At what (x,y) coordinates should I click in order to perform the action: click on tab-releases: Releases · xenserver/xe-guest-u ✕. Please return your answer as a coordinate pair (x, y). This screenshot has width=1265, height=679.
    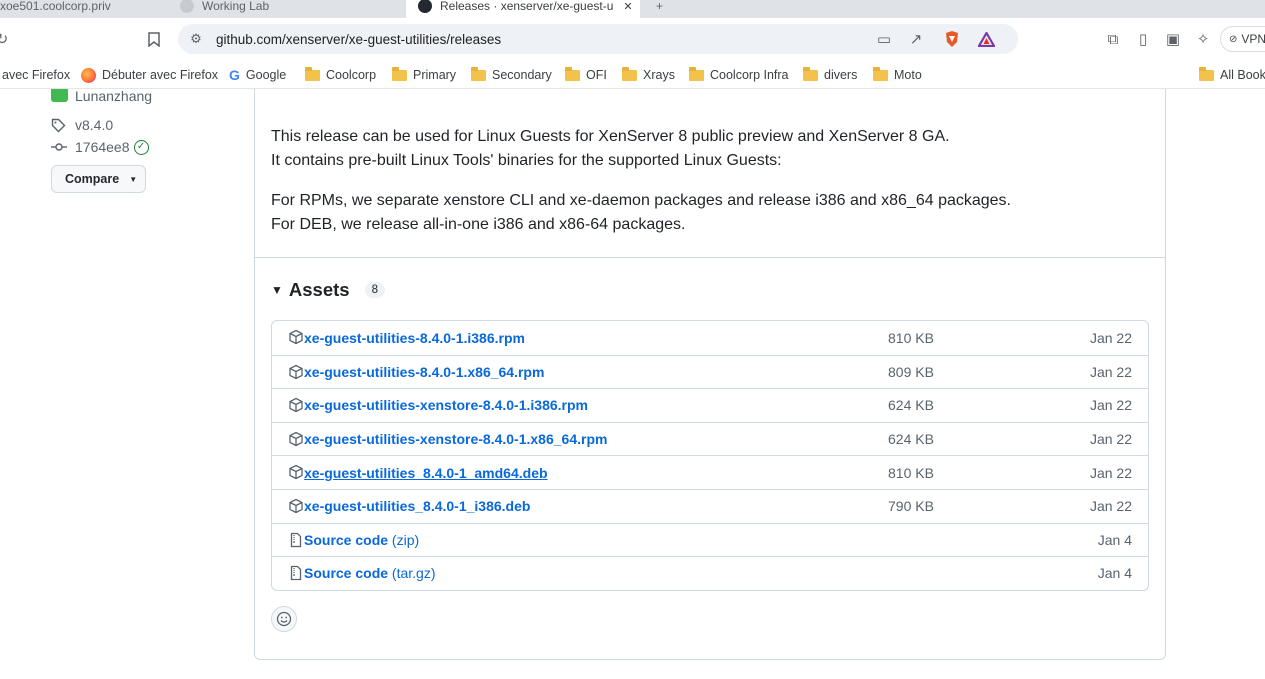
    Looking at the image, I should click on (523, 9).